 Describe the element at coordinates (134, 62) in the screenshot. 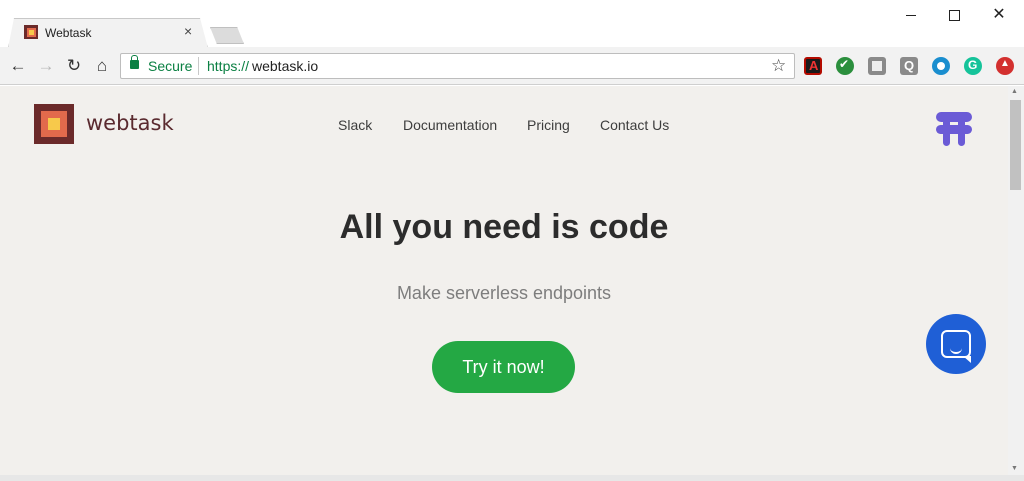

I see `lock-icon` at that location.